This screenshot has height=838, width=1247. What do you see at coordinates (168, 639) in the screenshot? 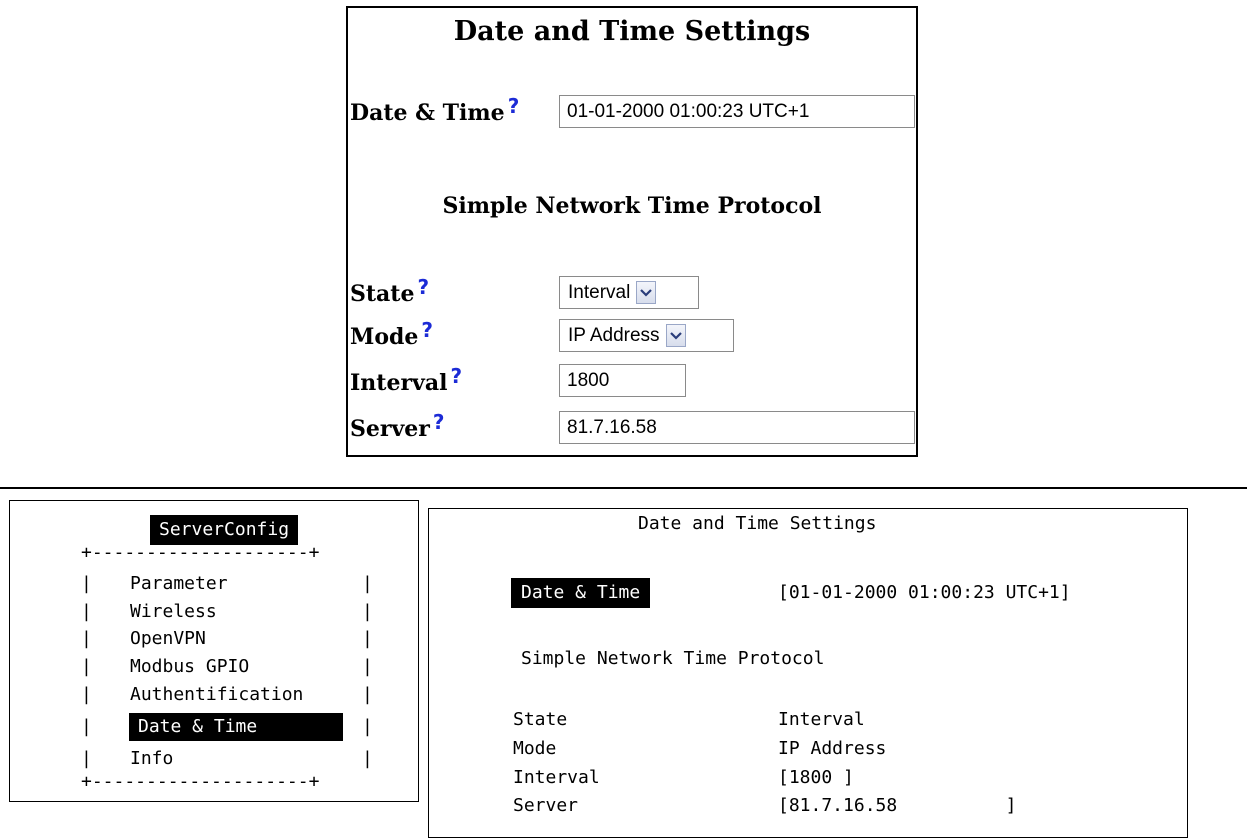
I see `menu-item-openvpn: OpenVPN` at bounding box center [168, 639].